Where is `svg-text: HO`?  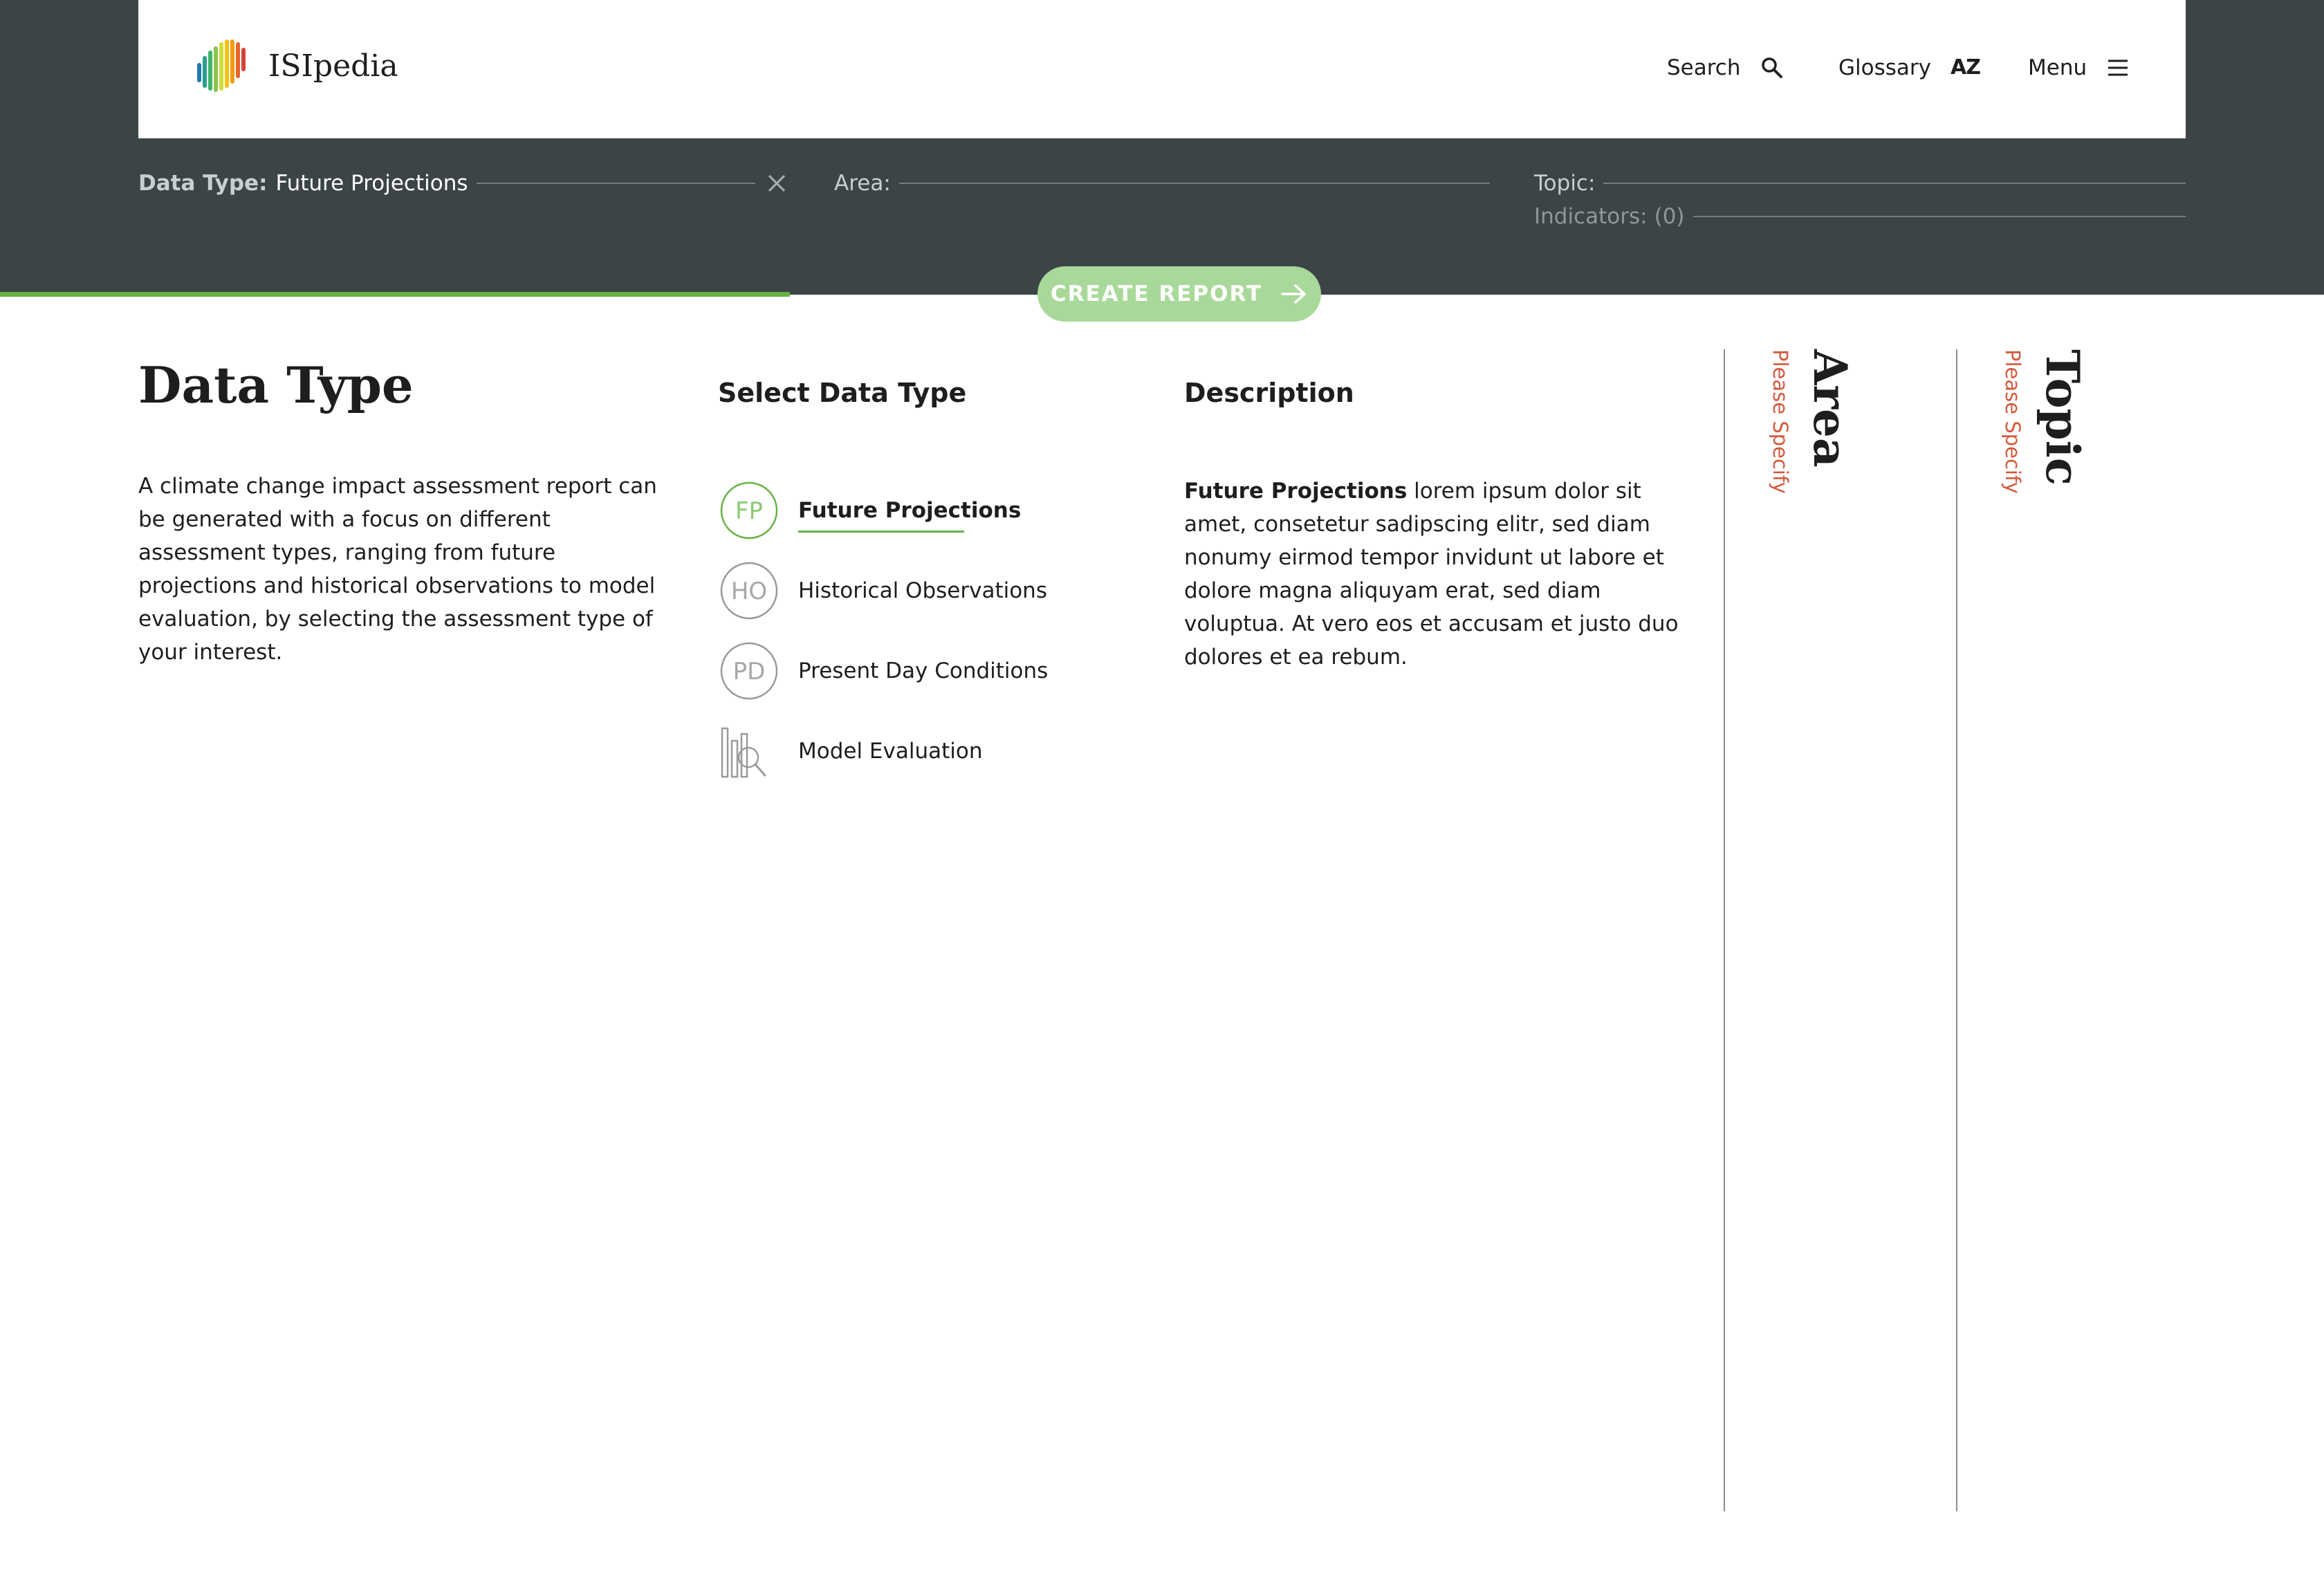 svg-text: HO is located at coordinates (749, 591).